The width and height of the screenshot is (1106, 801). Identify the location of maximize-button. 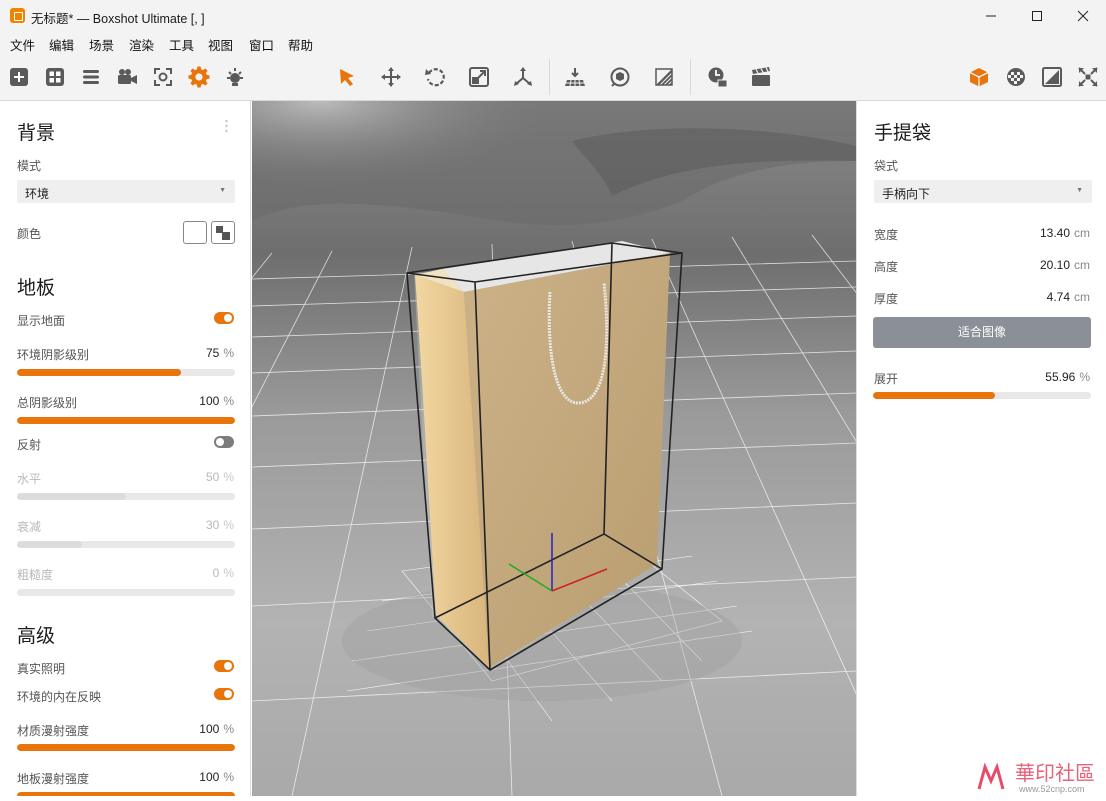
(1037, 15).